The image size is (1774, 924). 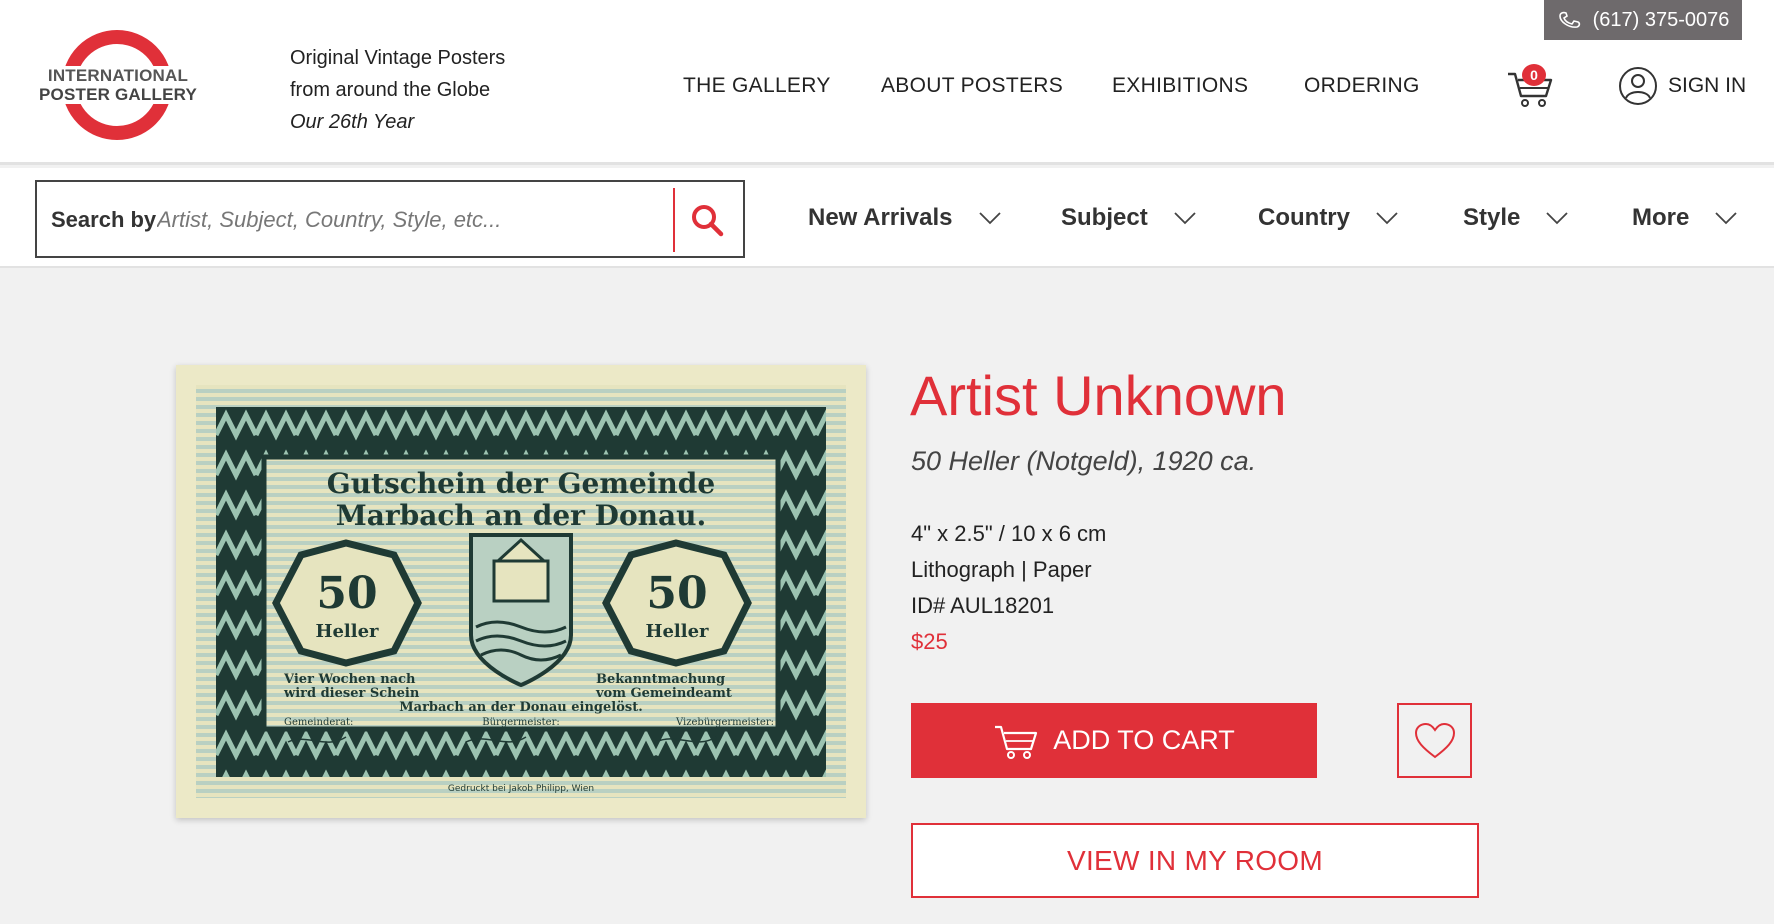 I want to click on nav-item-exhibitions: EXHIBITIONS, so click(x=1180, y=86).